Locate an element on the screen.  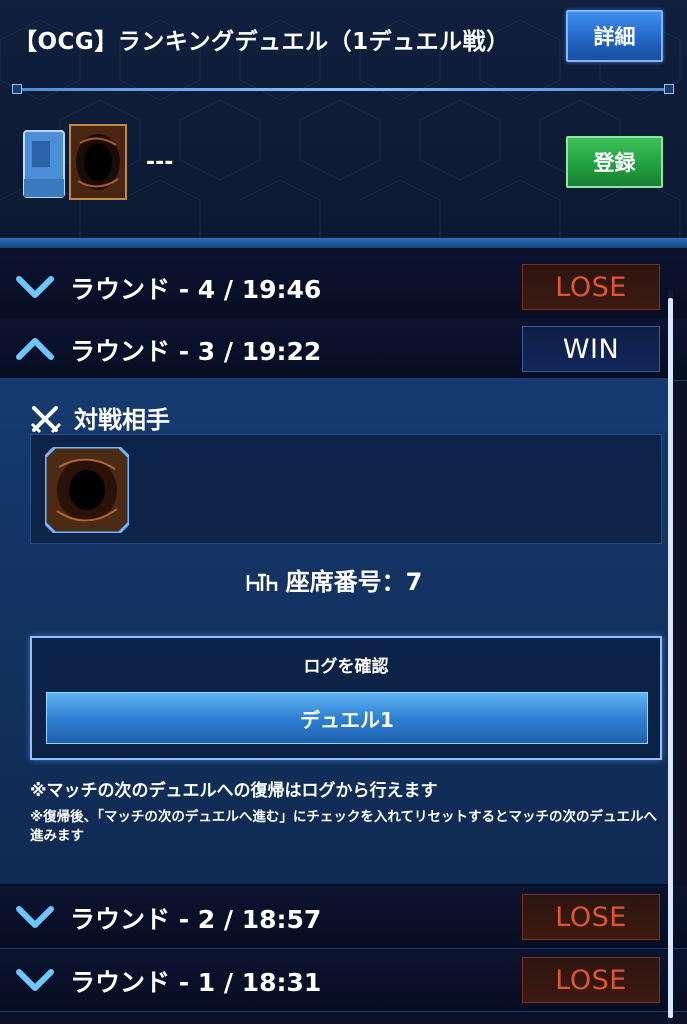
deck-box-icon is located at coordinates (75, 162).